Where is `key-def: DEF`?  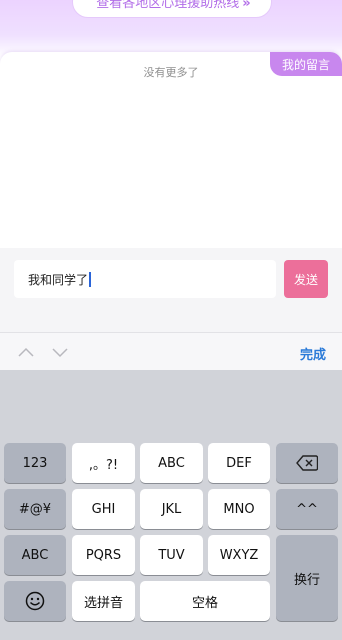 key-def: DEF is located at coordinates (239, 463).